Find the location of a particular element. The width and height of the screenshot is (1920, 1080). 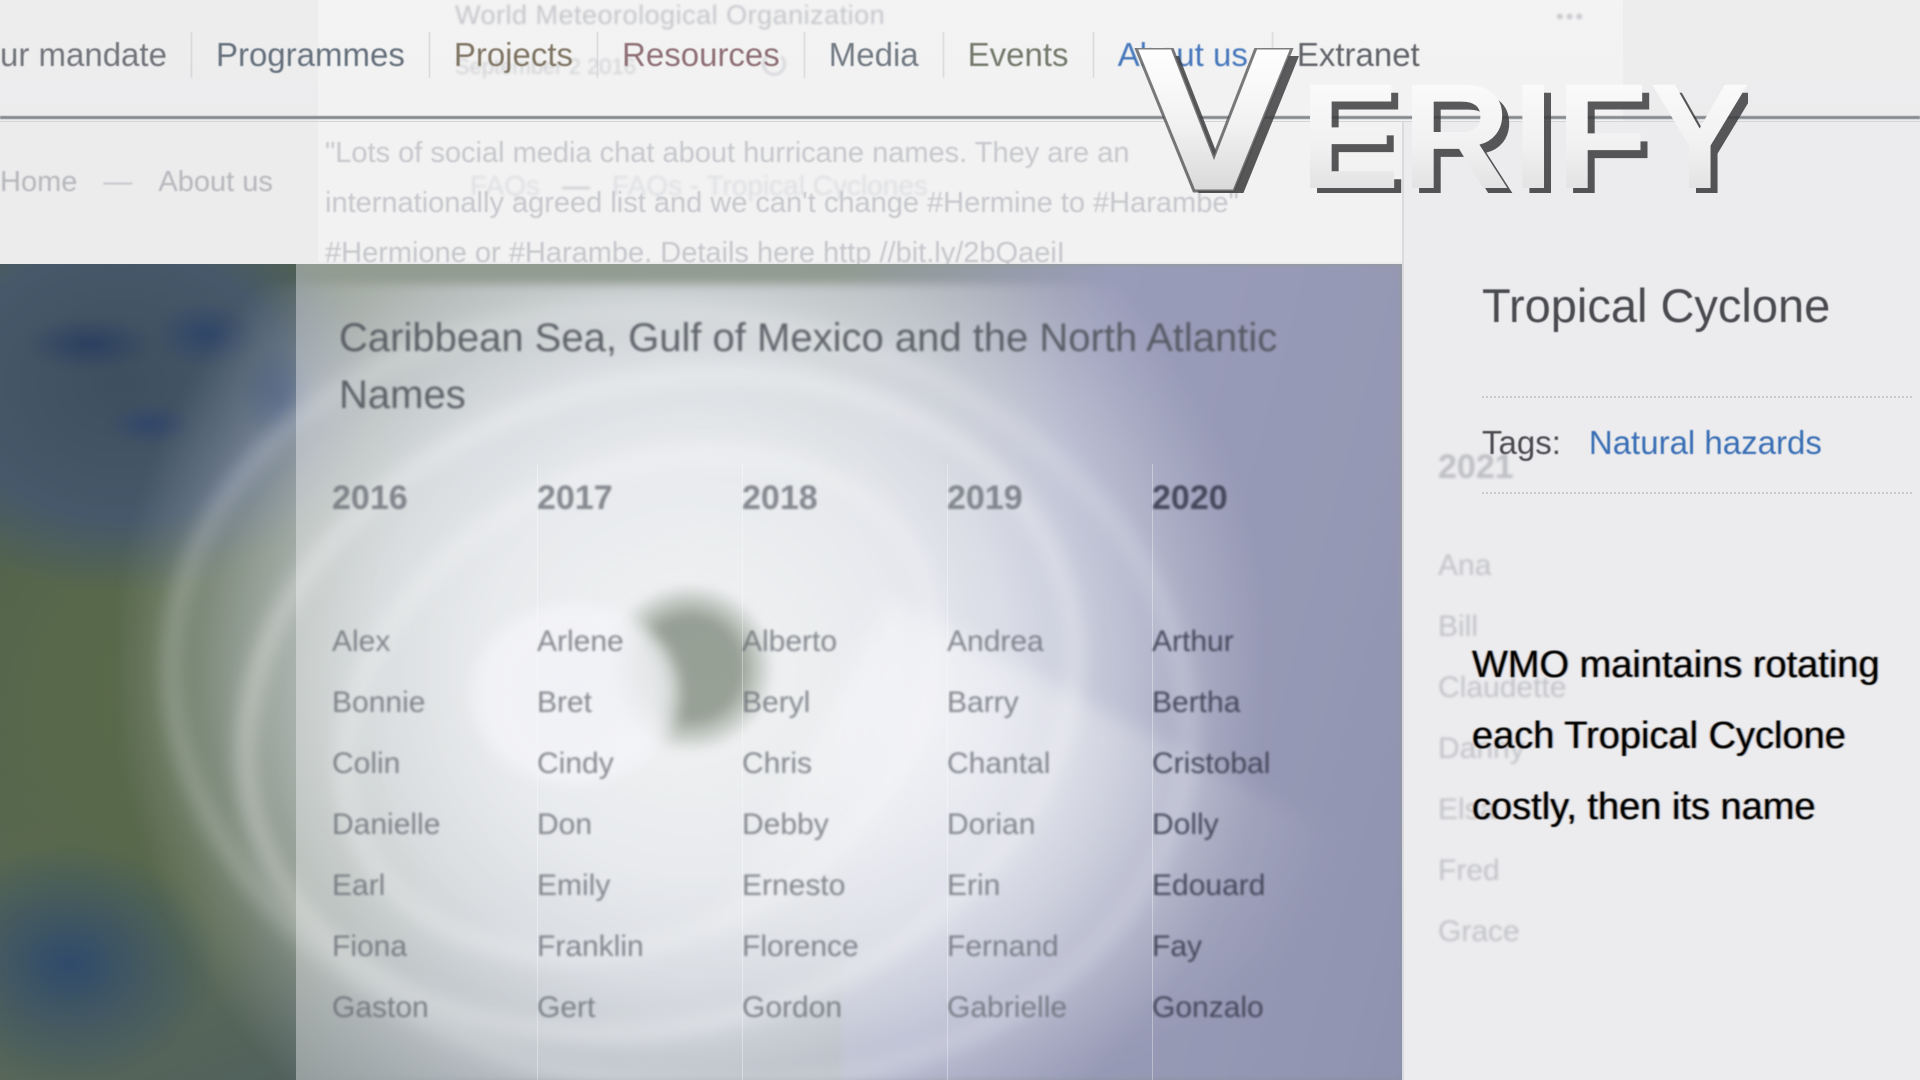

name-cell: Dolly is located at coordinates (1185, 824).